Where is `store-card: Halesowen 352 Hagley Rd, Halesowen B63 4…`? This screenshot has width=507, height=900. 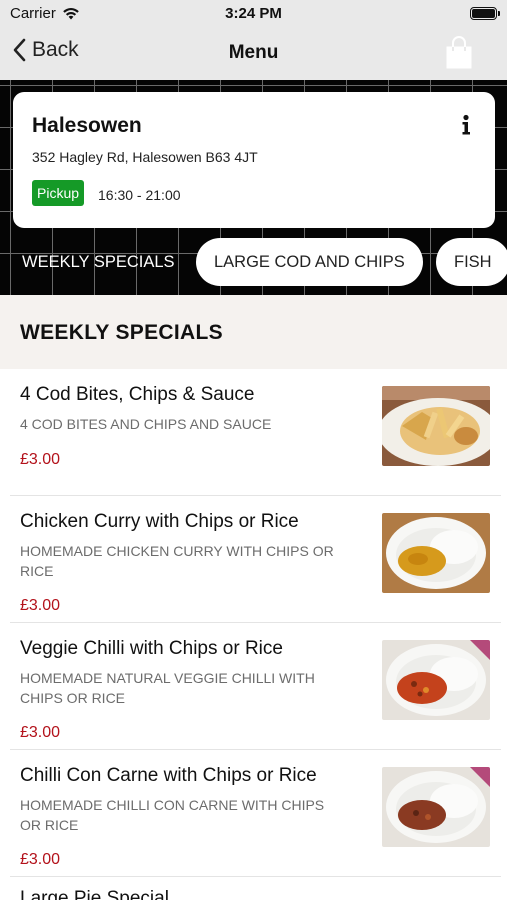
store-card: Halesowen 352 Hagley Rd, Halesowen B63 4… is located at coordinates (254, 160).